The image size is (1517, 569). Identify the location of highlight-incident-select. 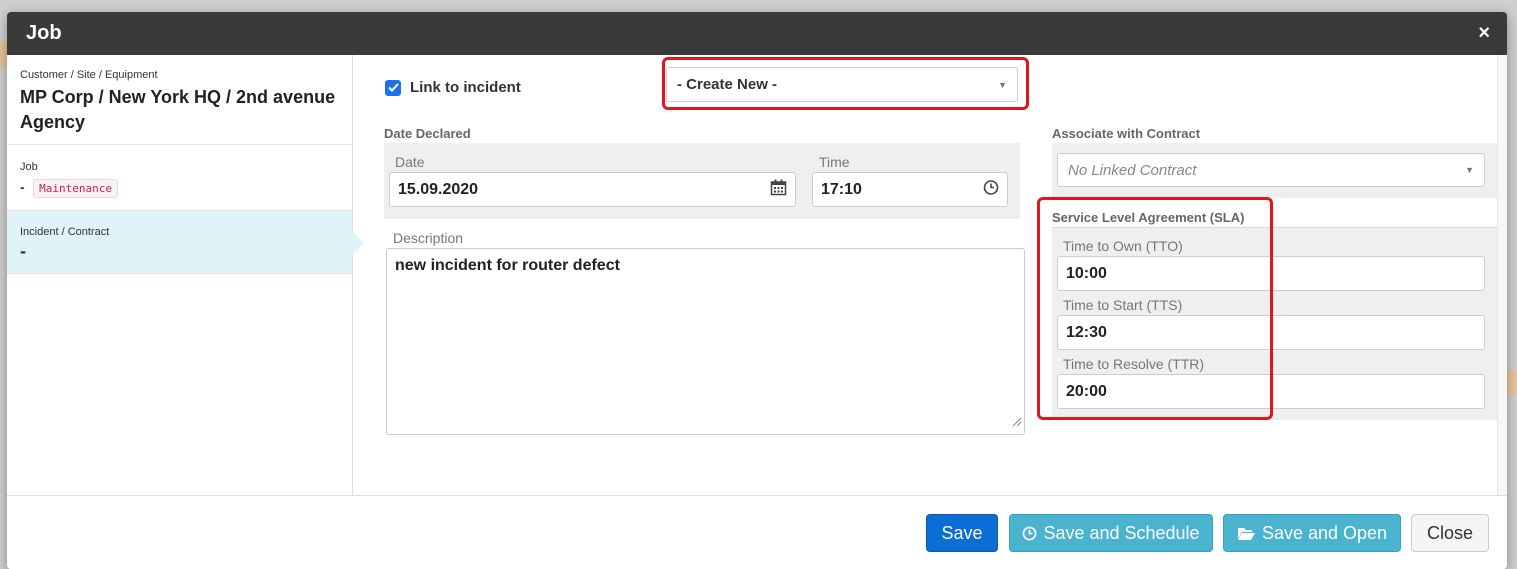
(845, 83).